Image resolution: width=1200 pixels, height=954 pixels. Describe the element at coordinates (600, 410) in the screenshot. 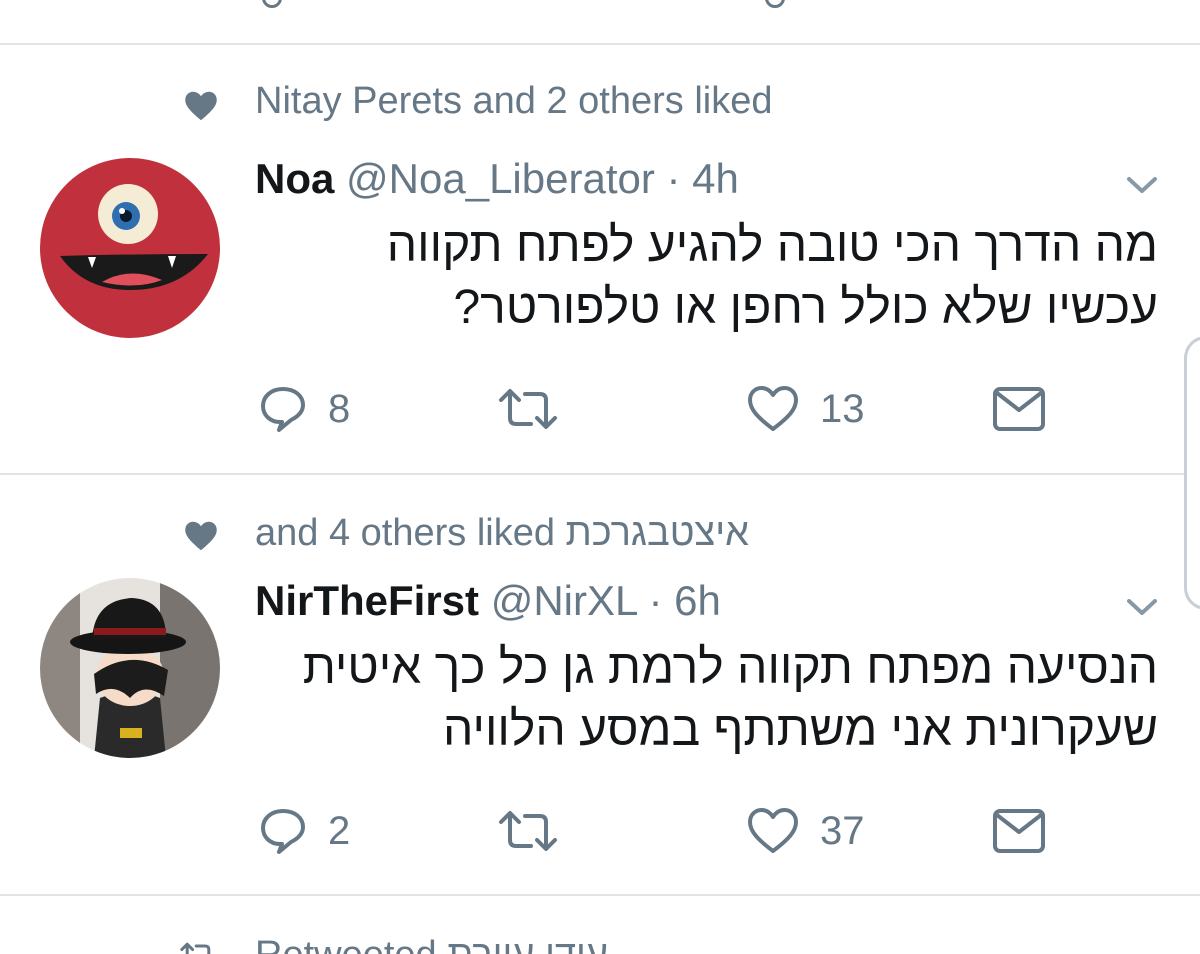

I see `tweet-actions: 8 13` at that location.